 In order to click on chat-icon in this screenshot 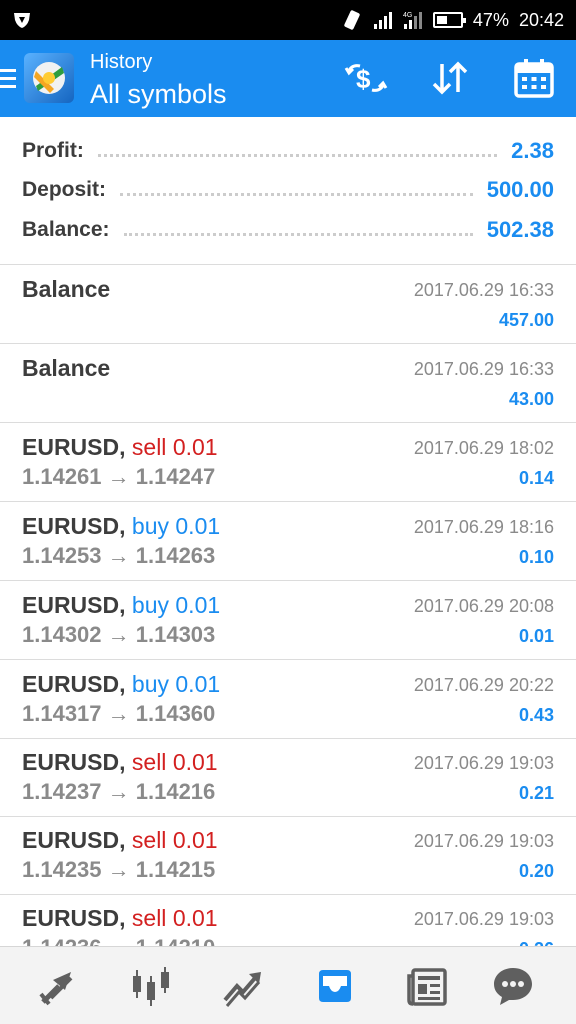, I will do `click(513, 986)`.